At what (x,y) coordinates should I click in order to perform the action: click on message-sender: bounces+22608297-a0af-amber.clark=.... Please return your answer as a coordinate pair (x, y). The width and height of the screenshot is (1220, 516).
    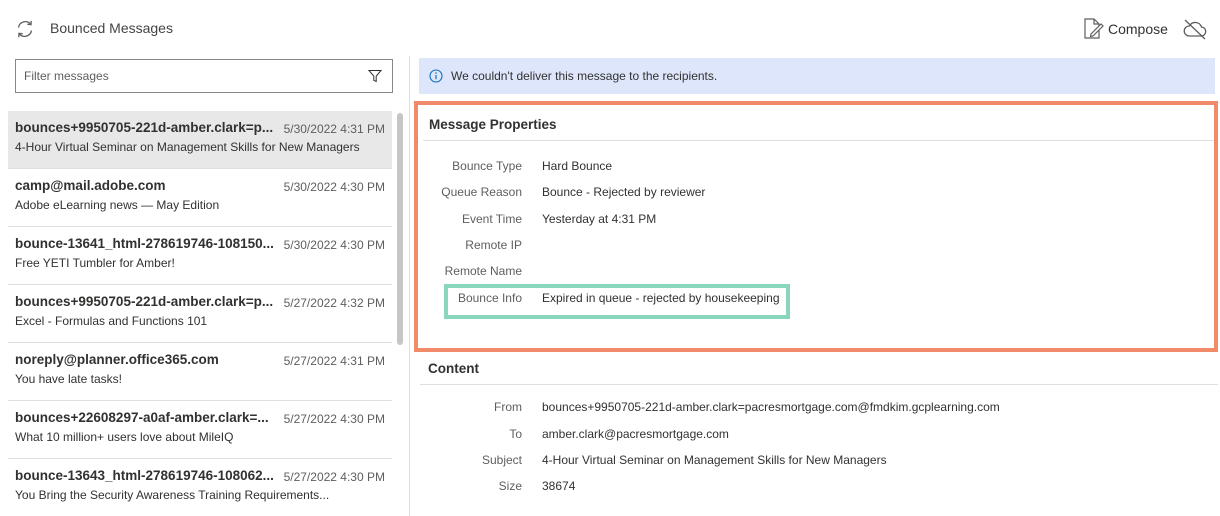
    Looking at the image, I should click on (142, 417).